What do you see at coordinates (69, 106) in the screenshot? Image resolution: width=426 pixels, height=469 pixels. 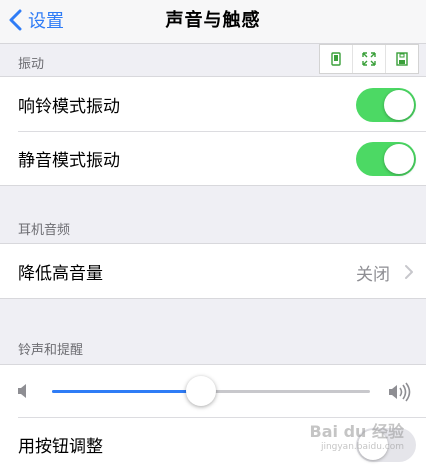 I see `row-label: 响铃模式振动` at bounding box center [69, 106].